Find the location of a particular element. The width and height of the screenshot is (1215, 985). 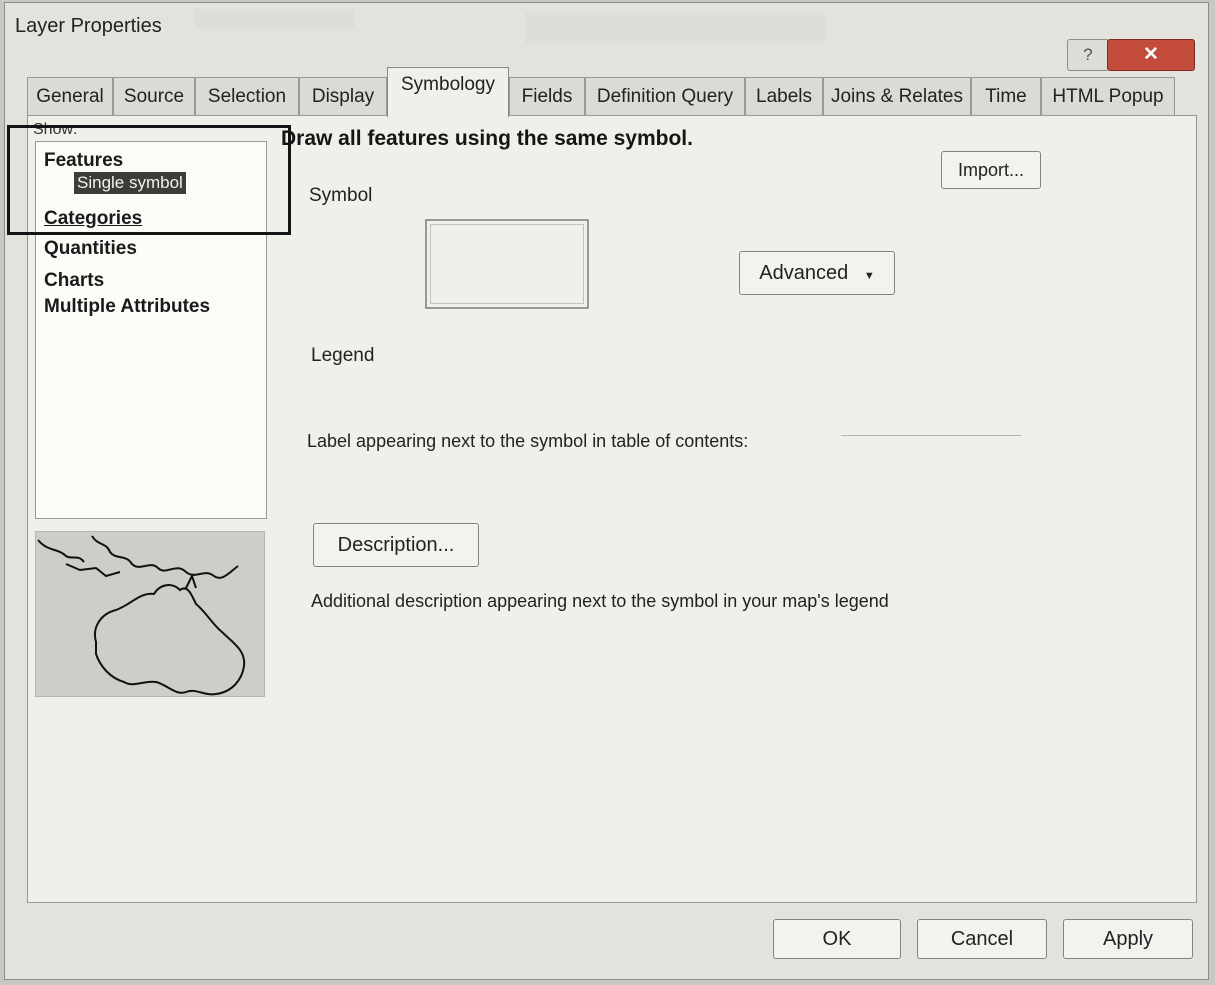

australia-map-icon is located at coordinates (141, 615).